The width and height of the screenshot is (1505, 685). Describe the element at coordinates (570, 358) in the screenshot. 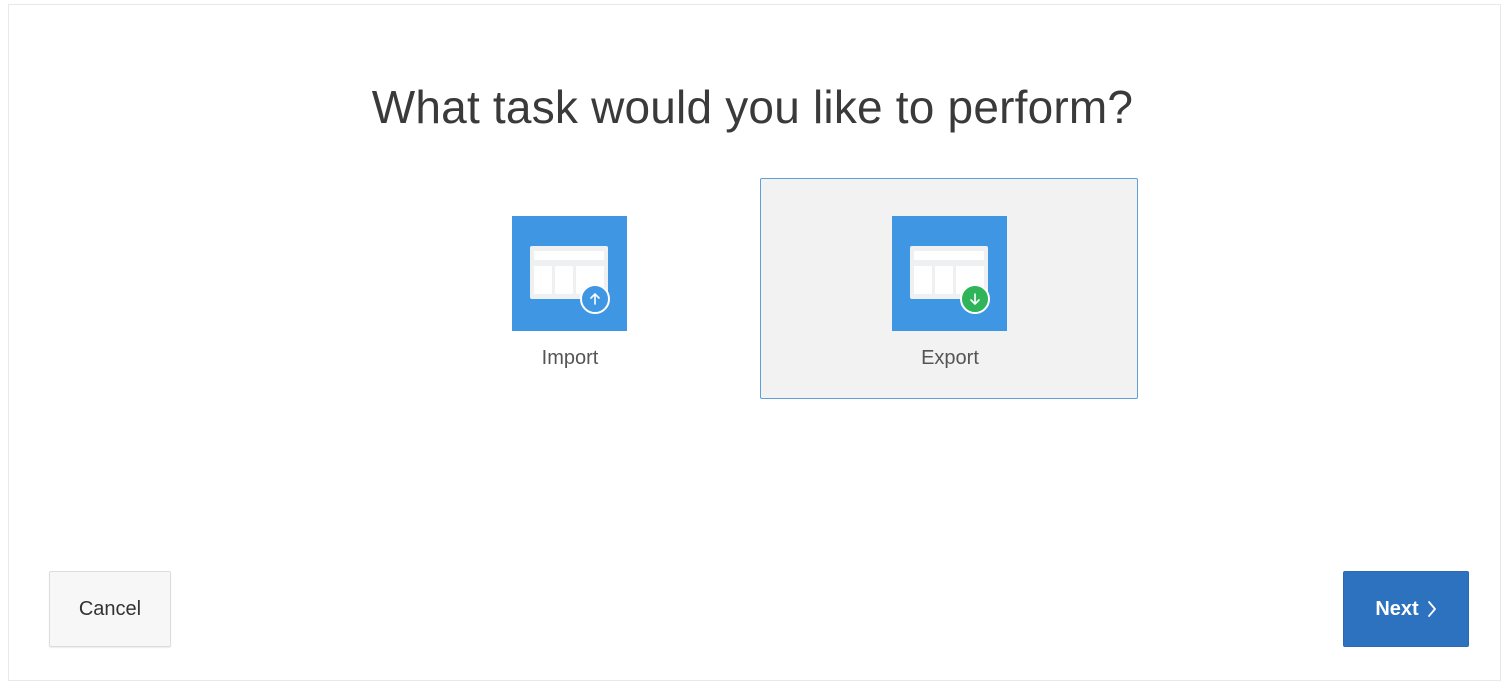

I see `import-label: Import` at that location.